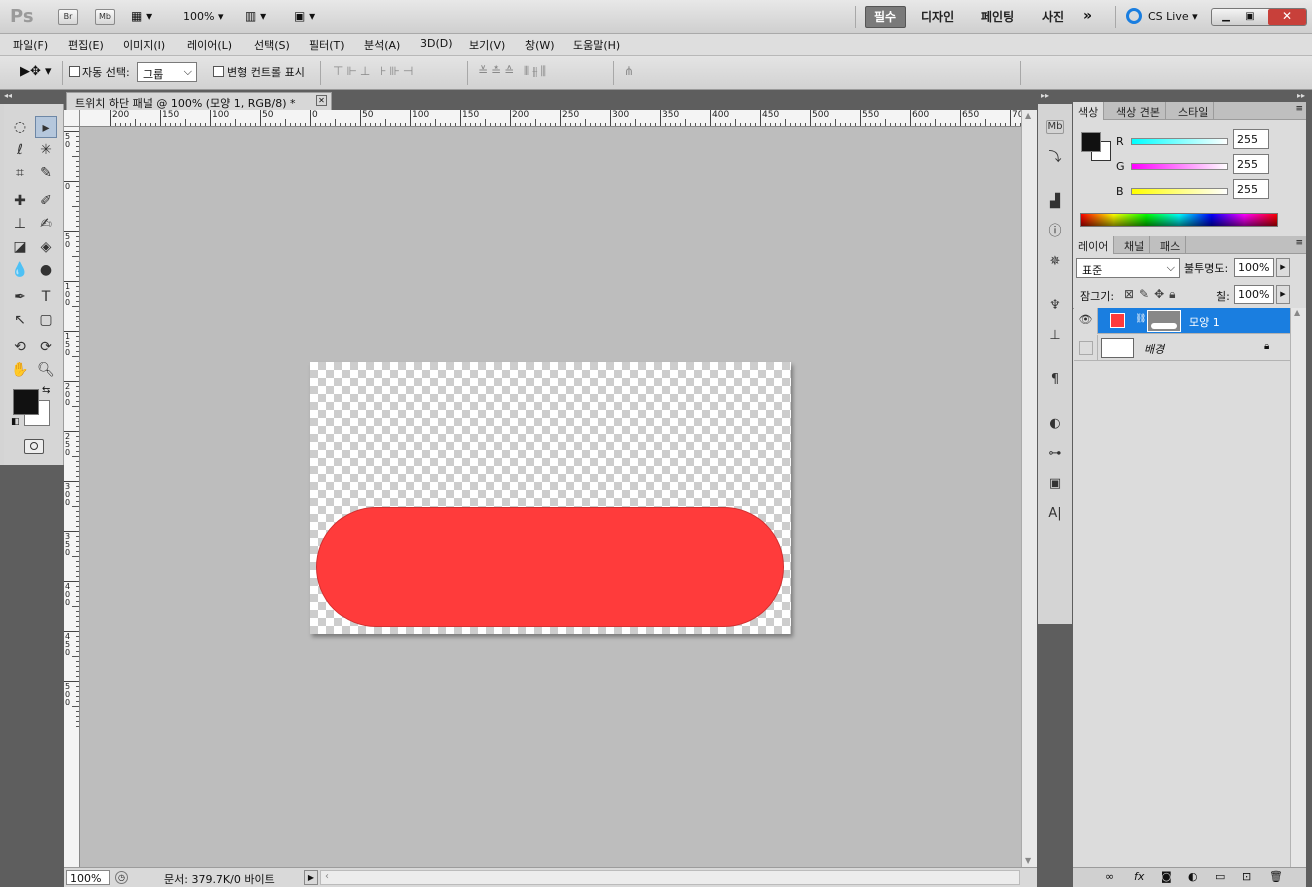  I want to click on layer-name: 배경, so click(1154, 349).